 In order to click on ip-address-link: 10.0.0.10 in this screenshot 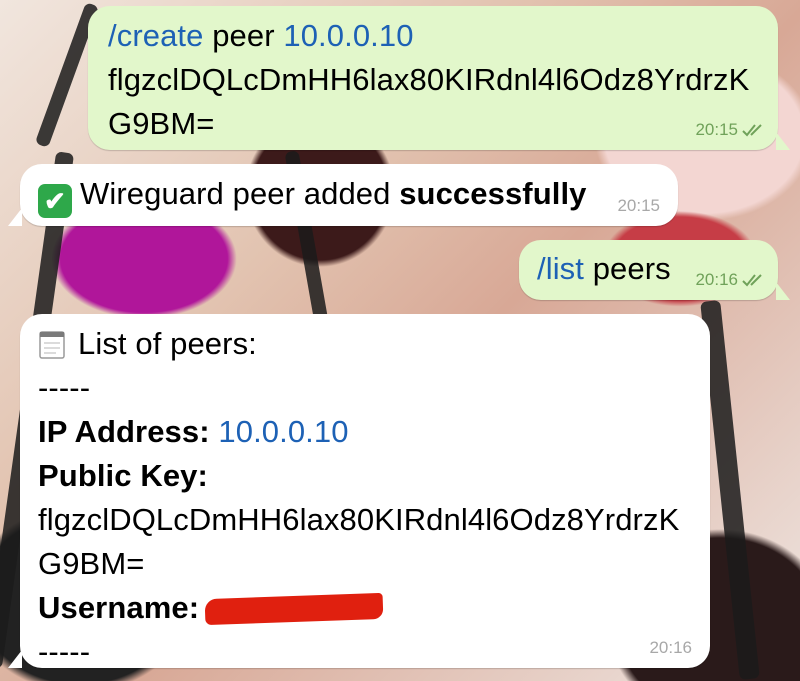, I will do `click(283, 431)`.